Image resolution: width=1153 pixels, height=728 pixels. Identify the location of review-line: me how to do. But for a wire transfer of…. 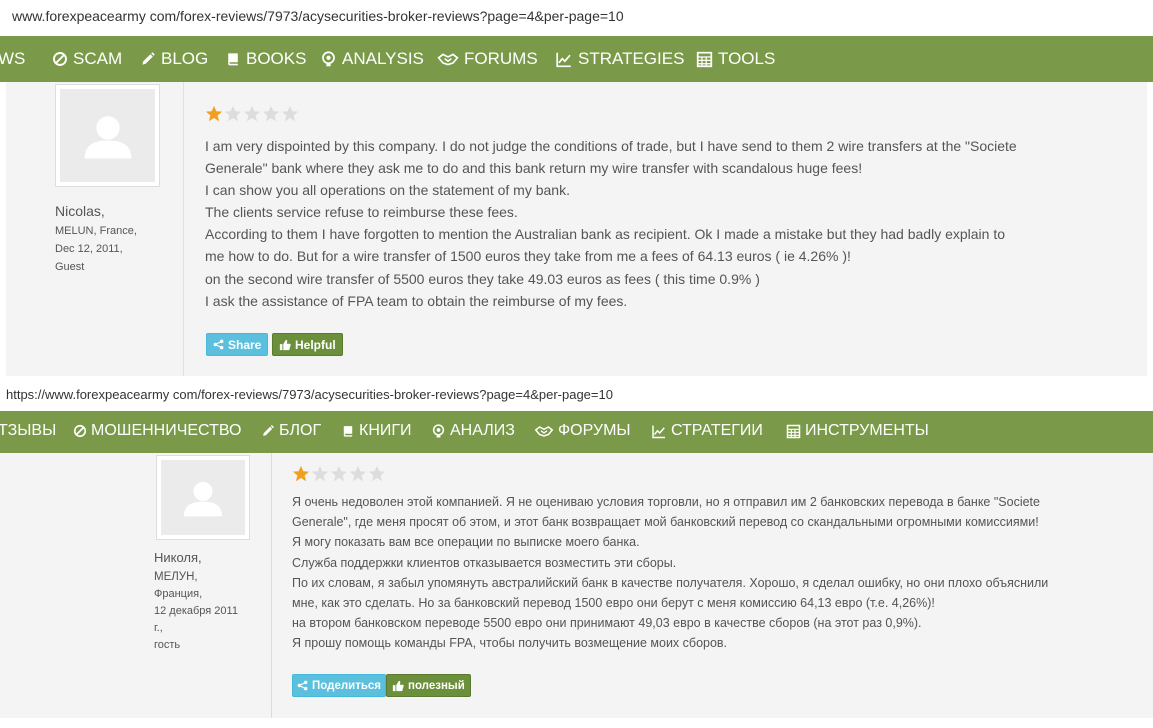
(528, 256).